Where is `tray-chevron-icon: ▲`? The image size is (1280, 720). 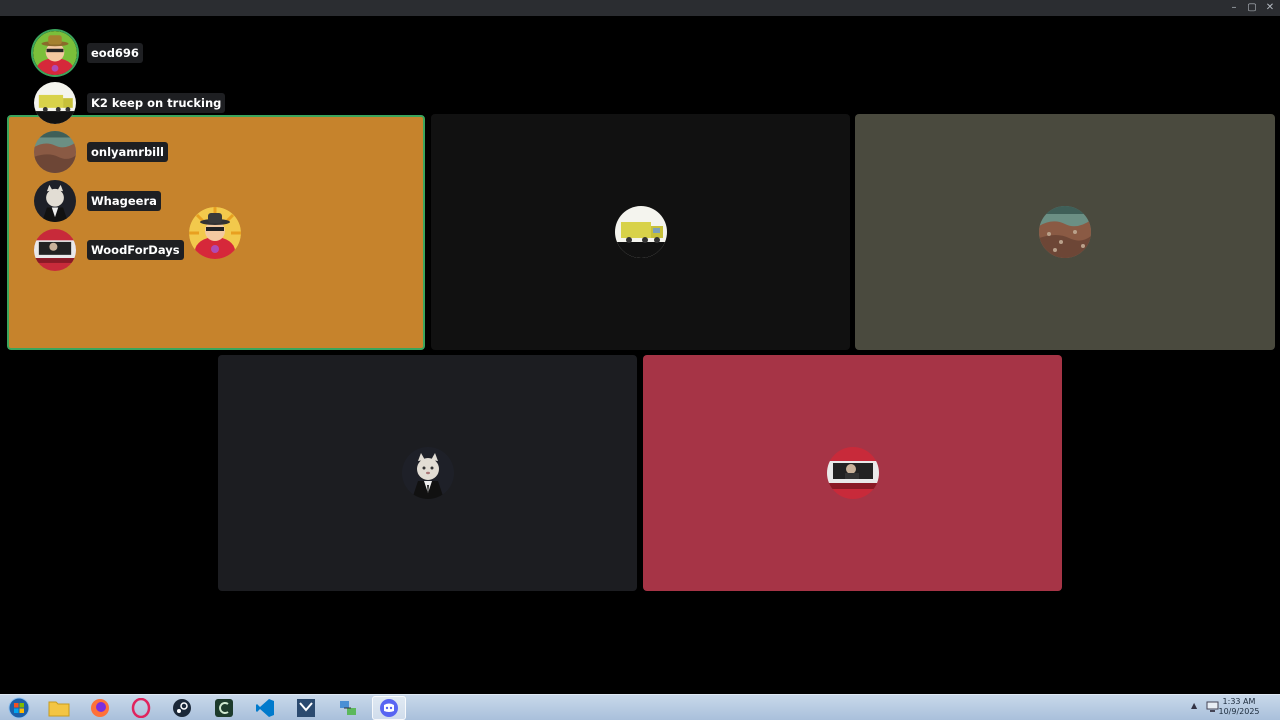
tray-chevron-icon: ▲ is located at coordinates (1194, 705).